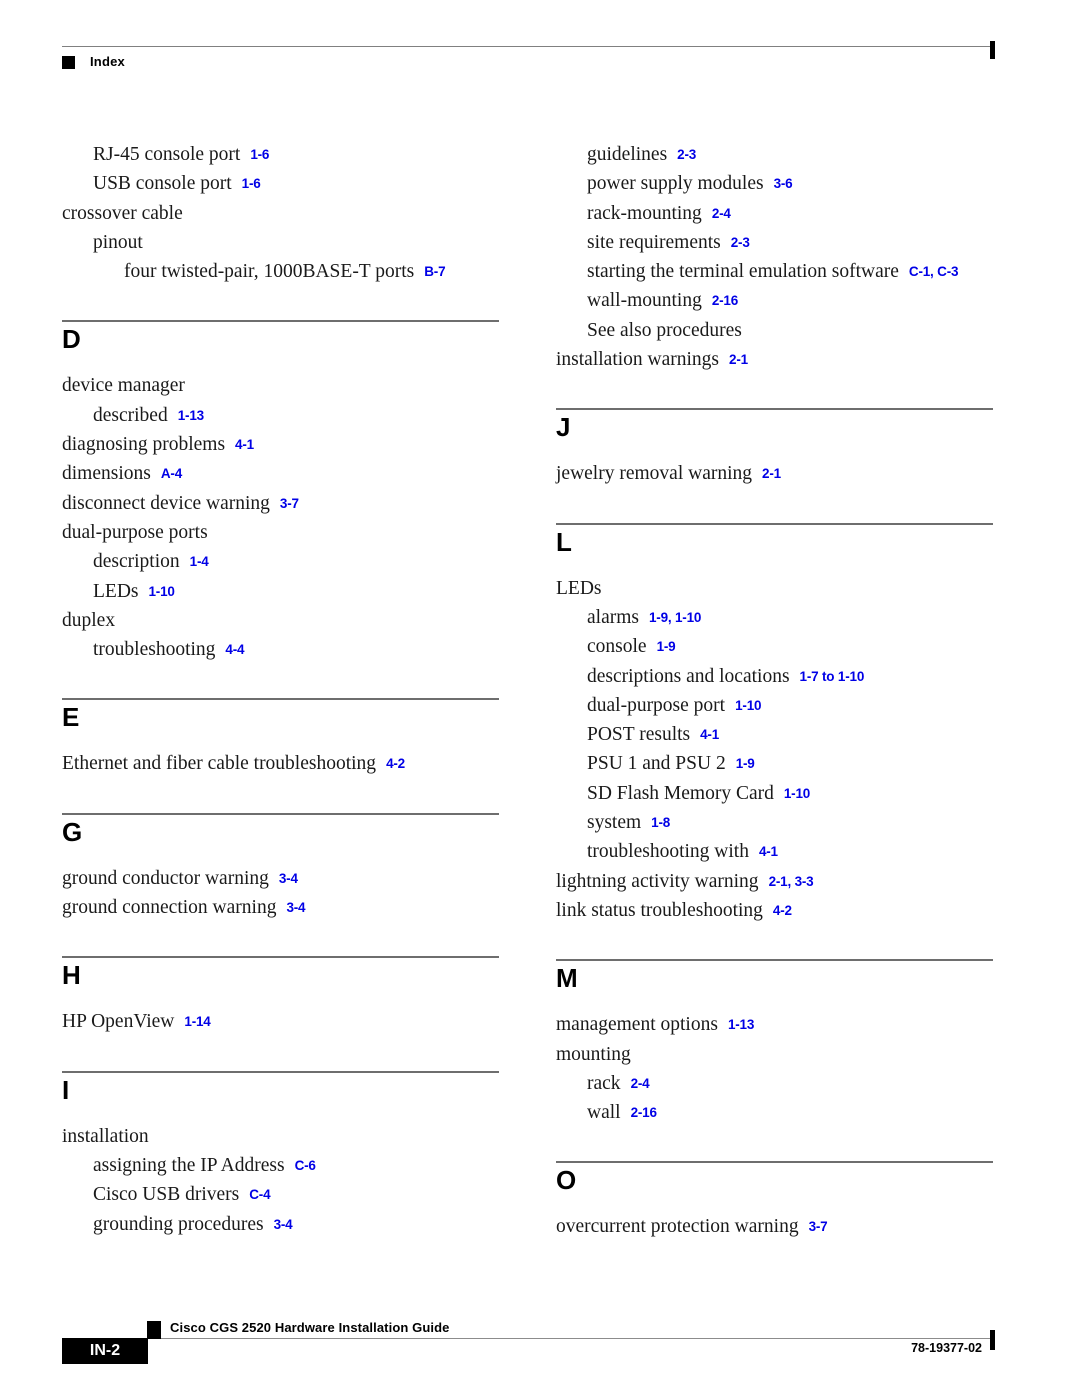 This screenshot has height=1397, width=1080. What do you see at coordinates (106, 474) in the screenshot?
I see `index-entry-label: dimensions` at bounding box center [106, 474].